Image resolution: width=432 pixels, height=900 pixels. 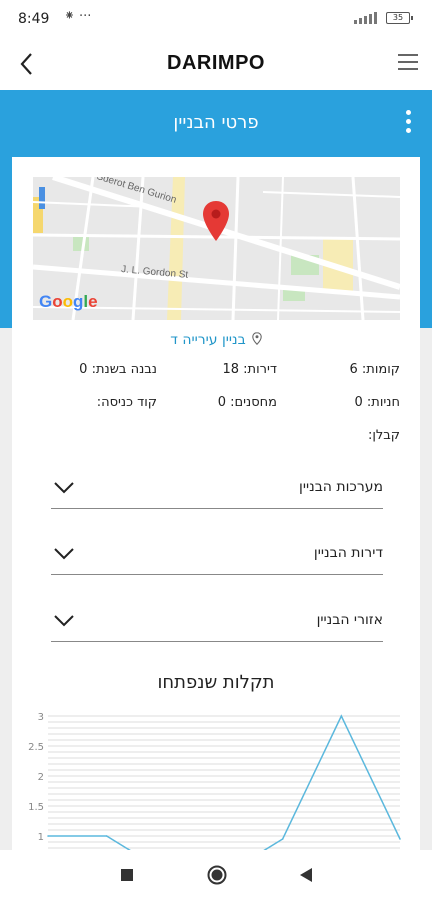 I want to click on status-notification-icons: ⁕ ···, so click(x=78, y=16).